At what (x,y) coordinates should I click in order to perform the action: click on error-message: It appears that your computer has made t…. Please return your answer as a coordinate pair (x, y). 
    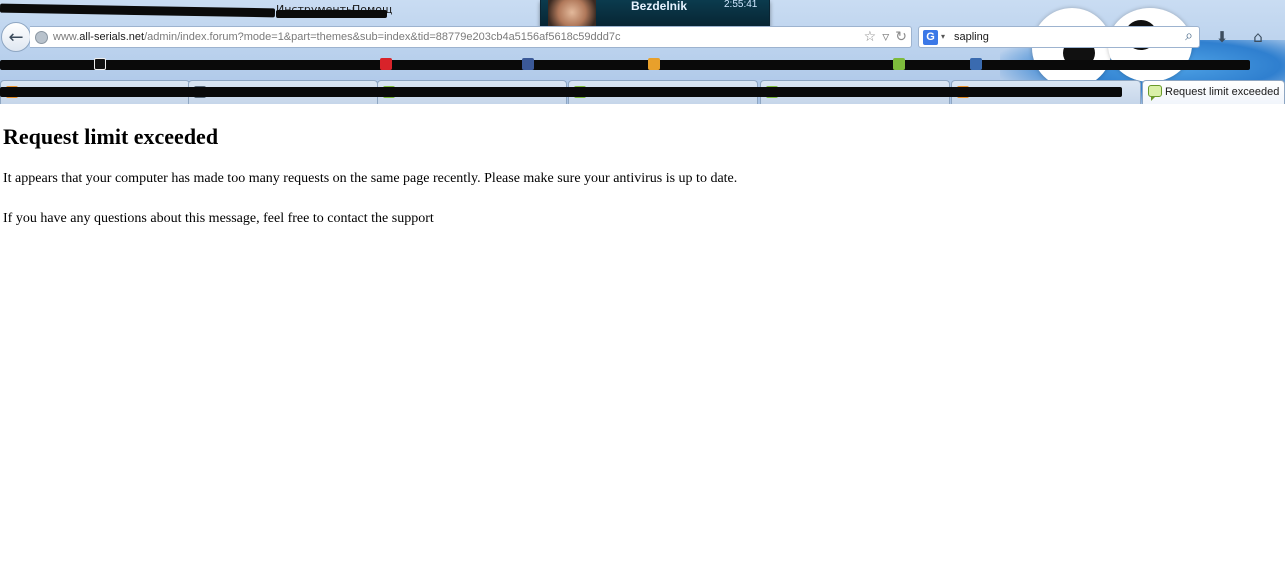
    Looking at the image, I should click on (370, 178).